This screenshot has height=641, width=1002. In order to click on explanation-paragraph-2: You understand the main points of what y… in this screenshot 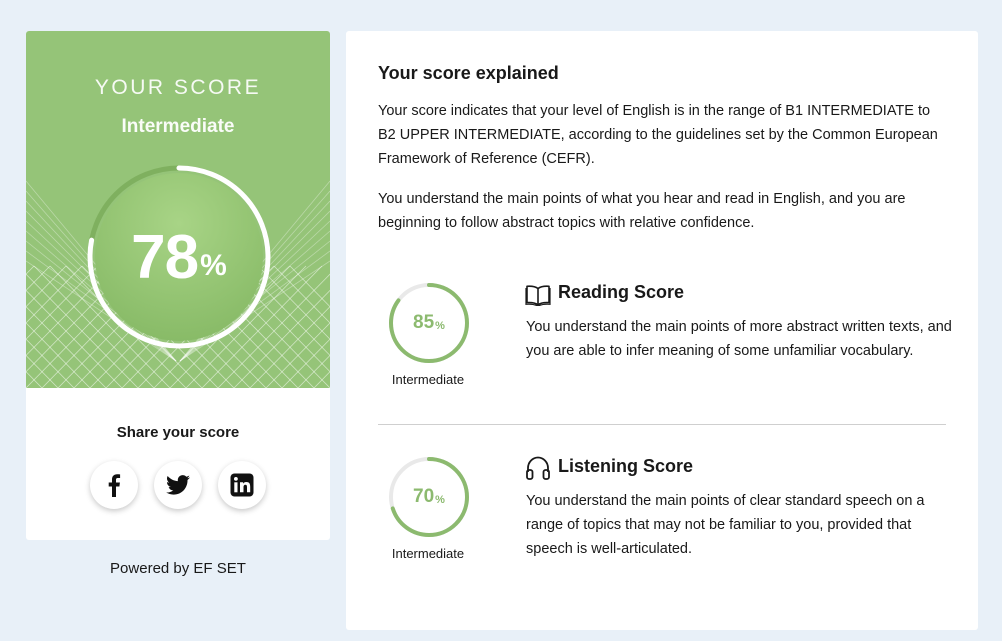, I will do `click(642, 211)`.